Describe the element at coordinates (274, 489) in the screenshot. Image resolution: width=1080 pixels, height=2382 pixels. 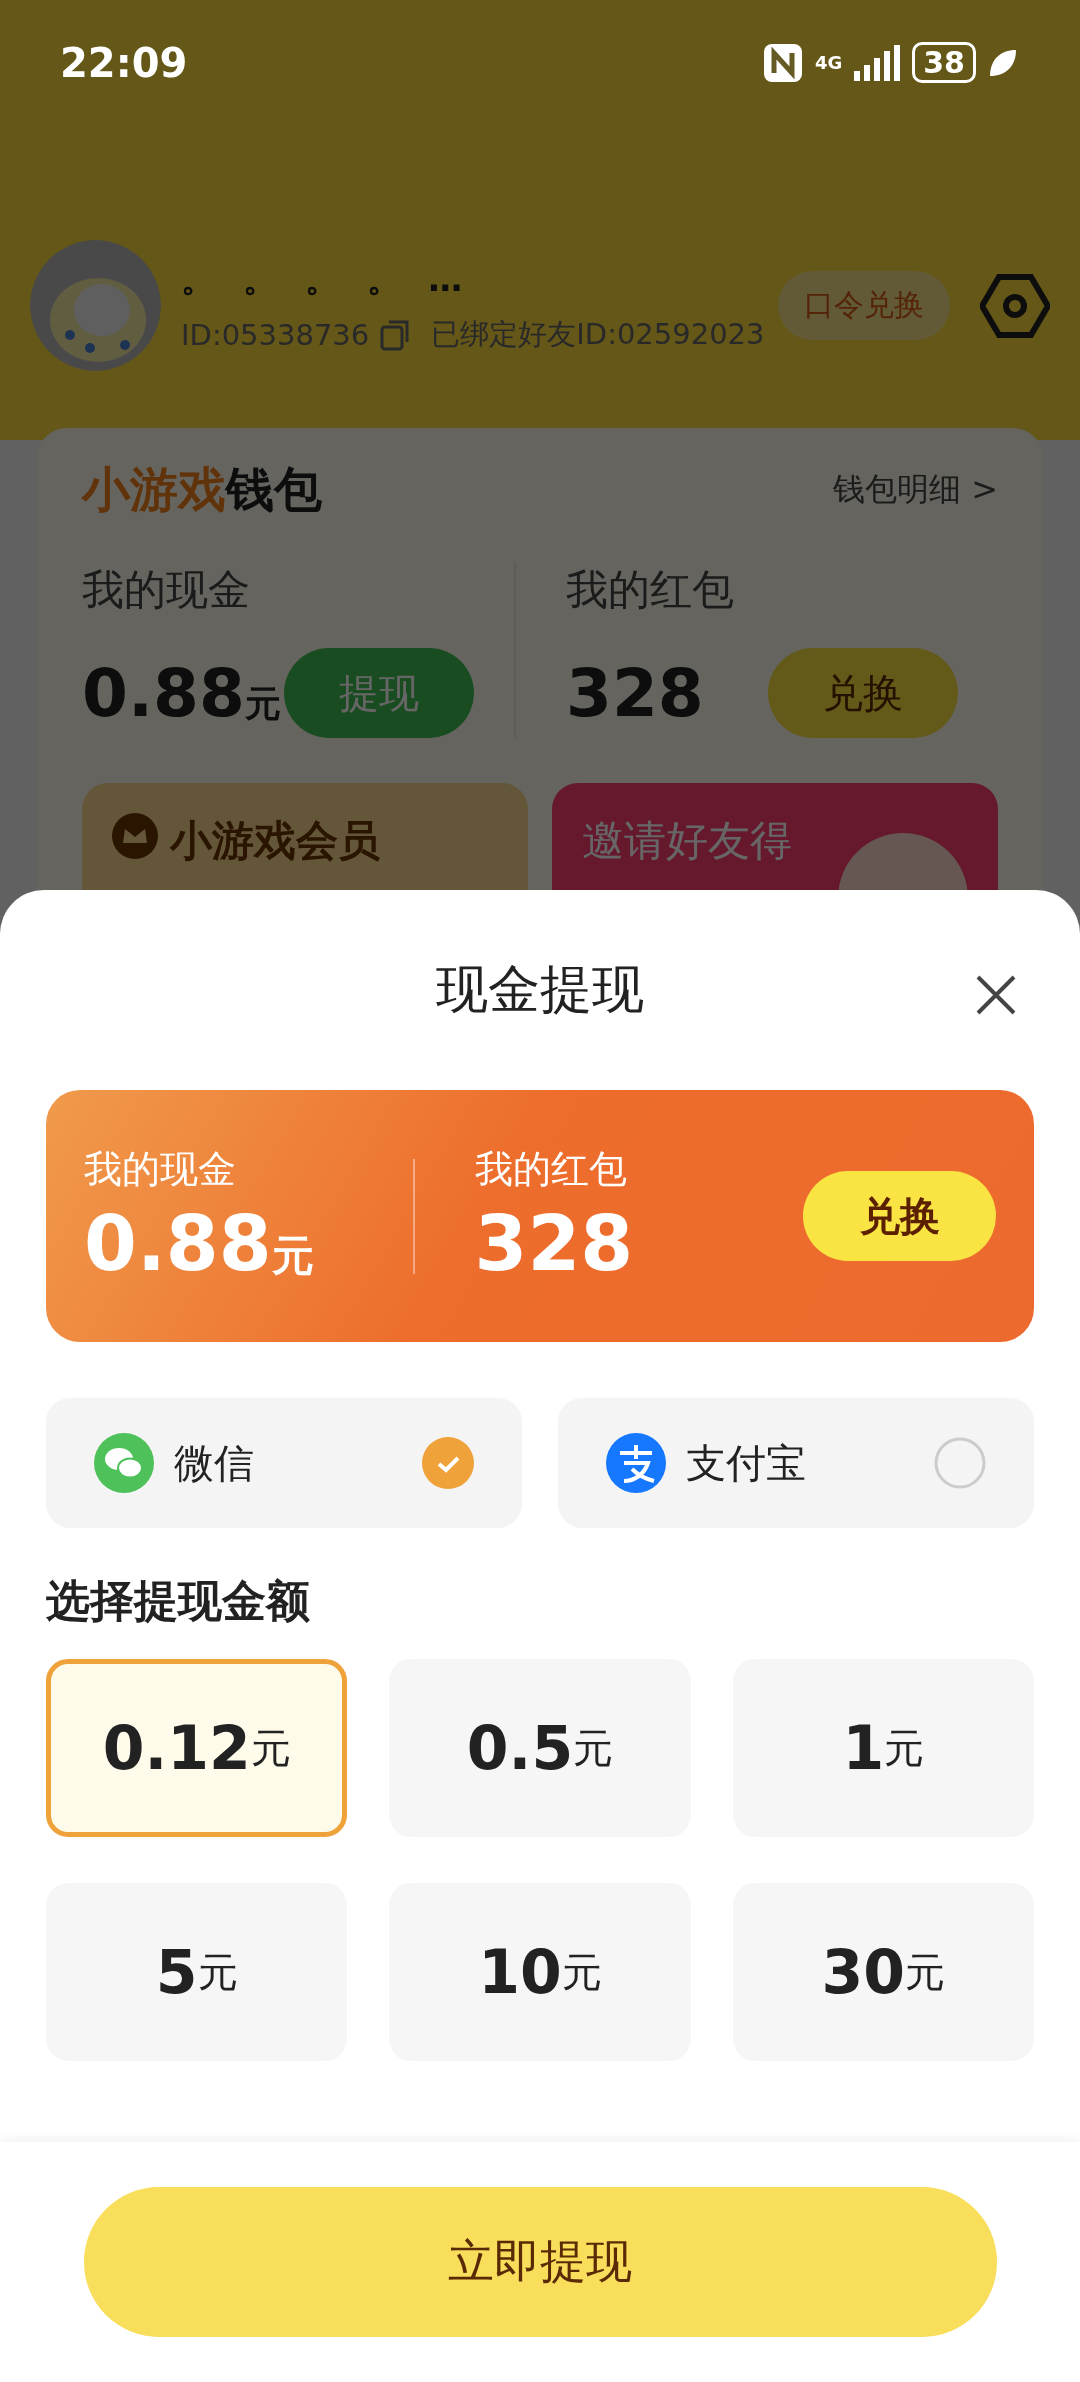
I see `wallet-title: 钱包` at that location.